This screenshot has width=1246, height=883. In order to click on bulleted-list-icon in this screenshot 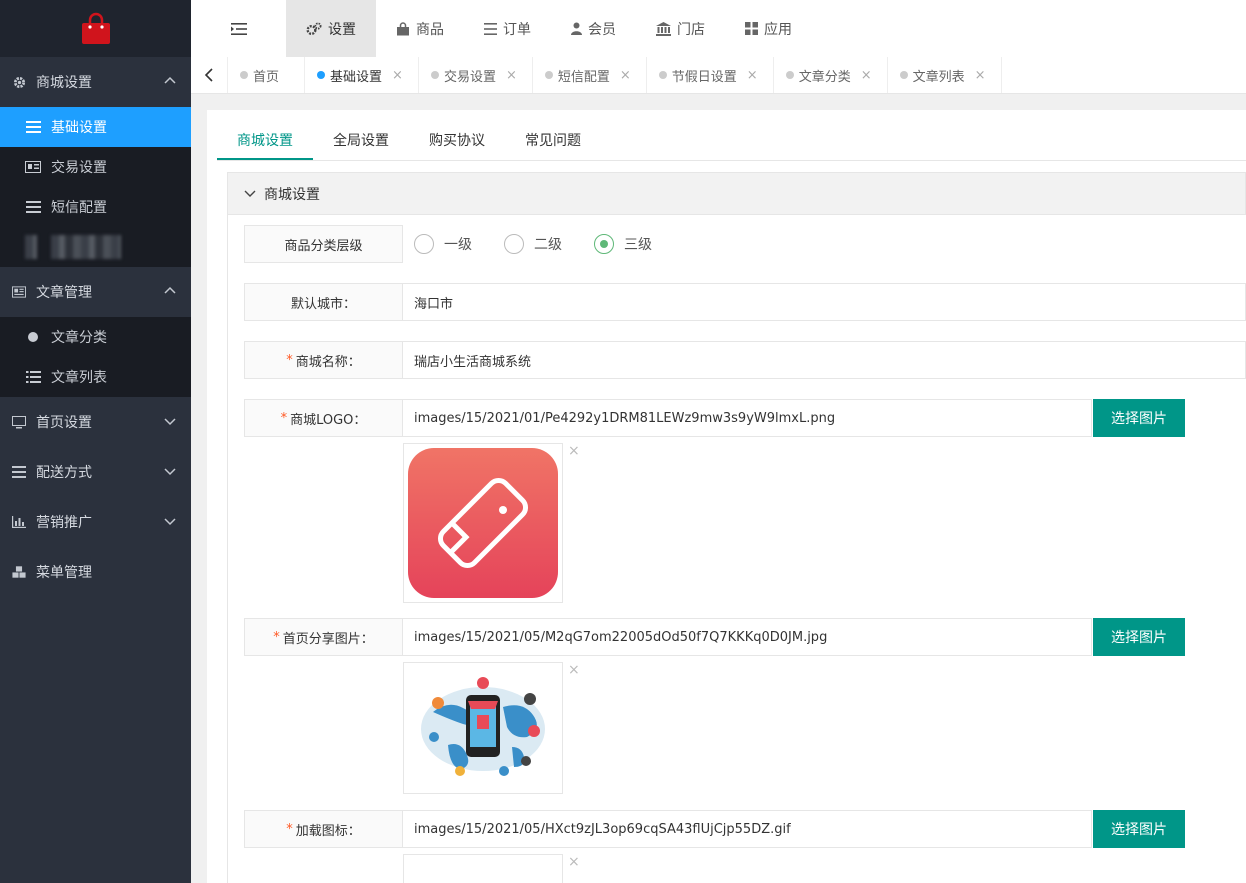, I will do `click(33, 377)`.